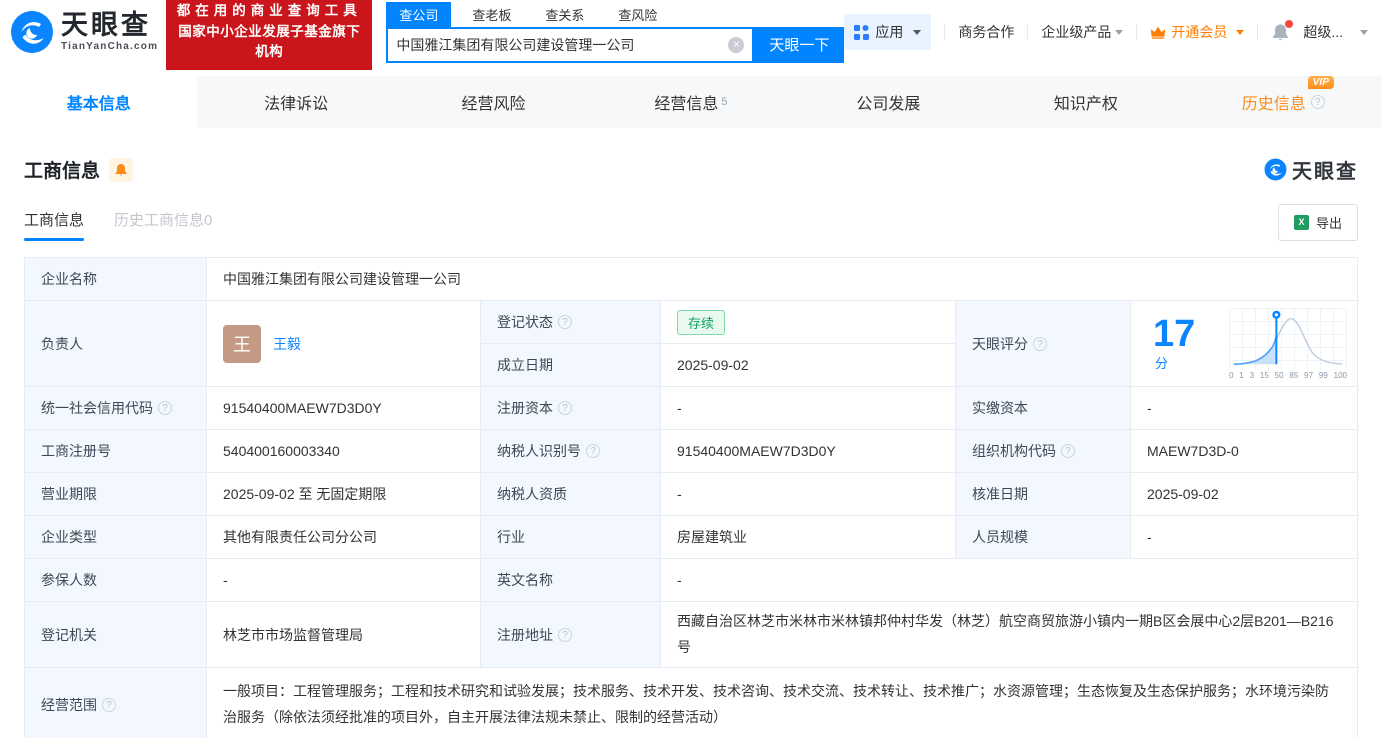  What do you see at coordinates (116, 580) in the screenshot?
I see `insured-count-label: 参保人数` at bounding box center [116, 580].